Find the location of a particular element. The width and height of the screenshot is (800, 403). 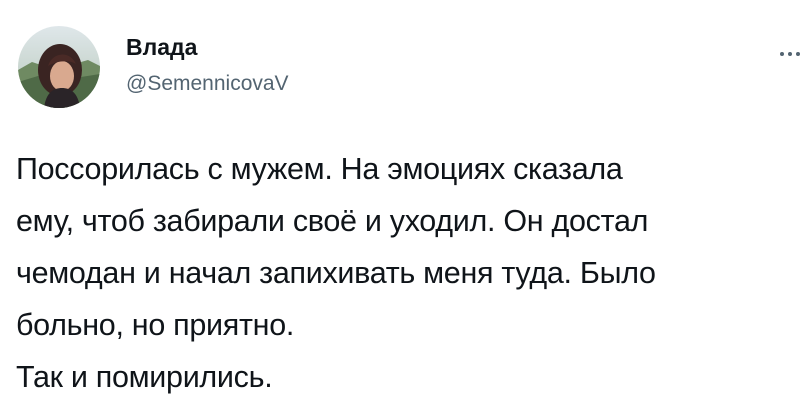

author-handle: @SemennicovaV is located at coordinates (207, 84).